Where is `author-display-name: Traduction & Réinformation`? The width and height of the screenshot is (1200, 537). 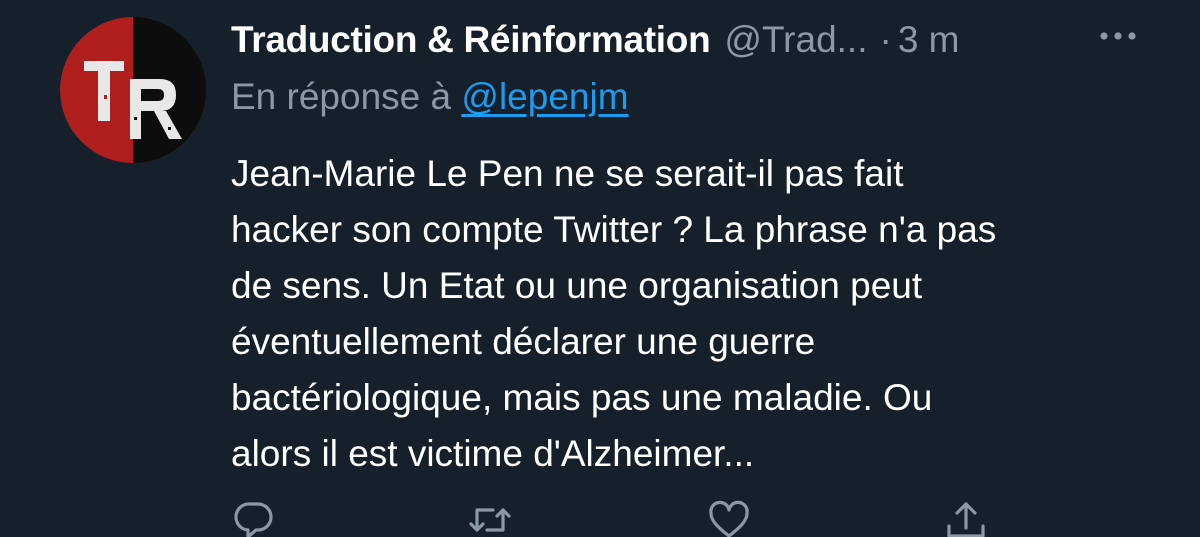 author-display-name: Traduction & Réinformation is located at coordinates (471, 40).